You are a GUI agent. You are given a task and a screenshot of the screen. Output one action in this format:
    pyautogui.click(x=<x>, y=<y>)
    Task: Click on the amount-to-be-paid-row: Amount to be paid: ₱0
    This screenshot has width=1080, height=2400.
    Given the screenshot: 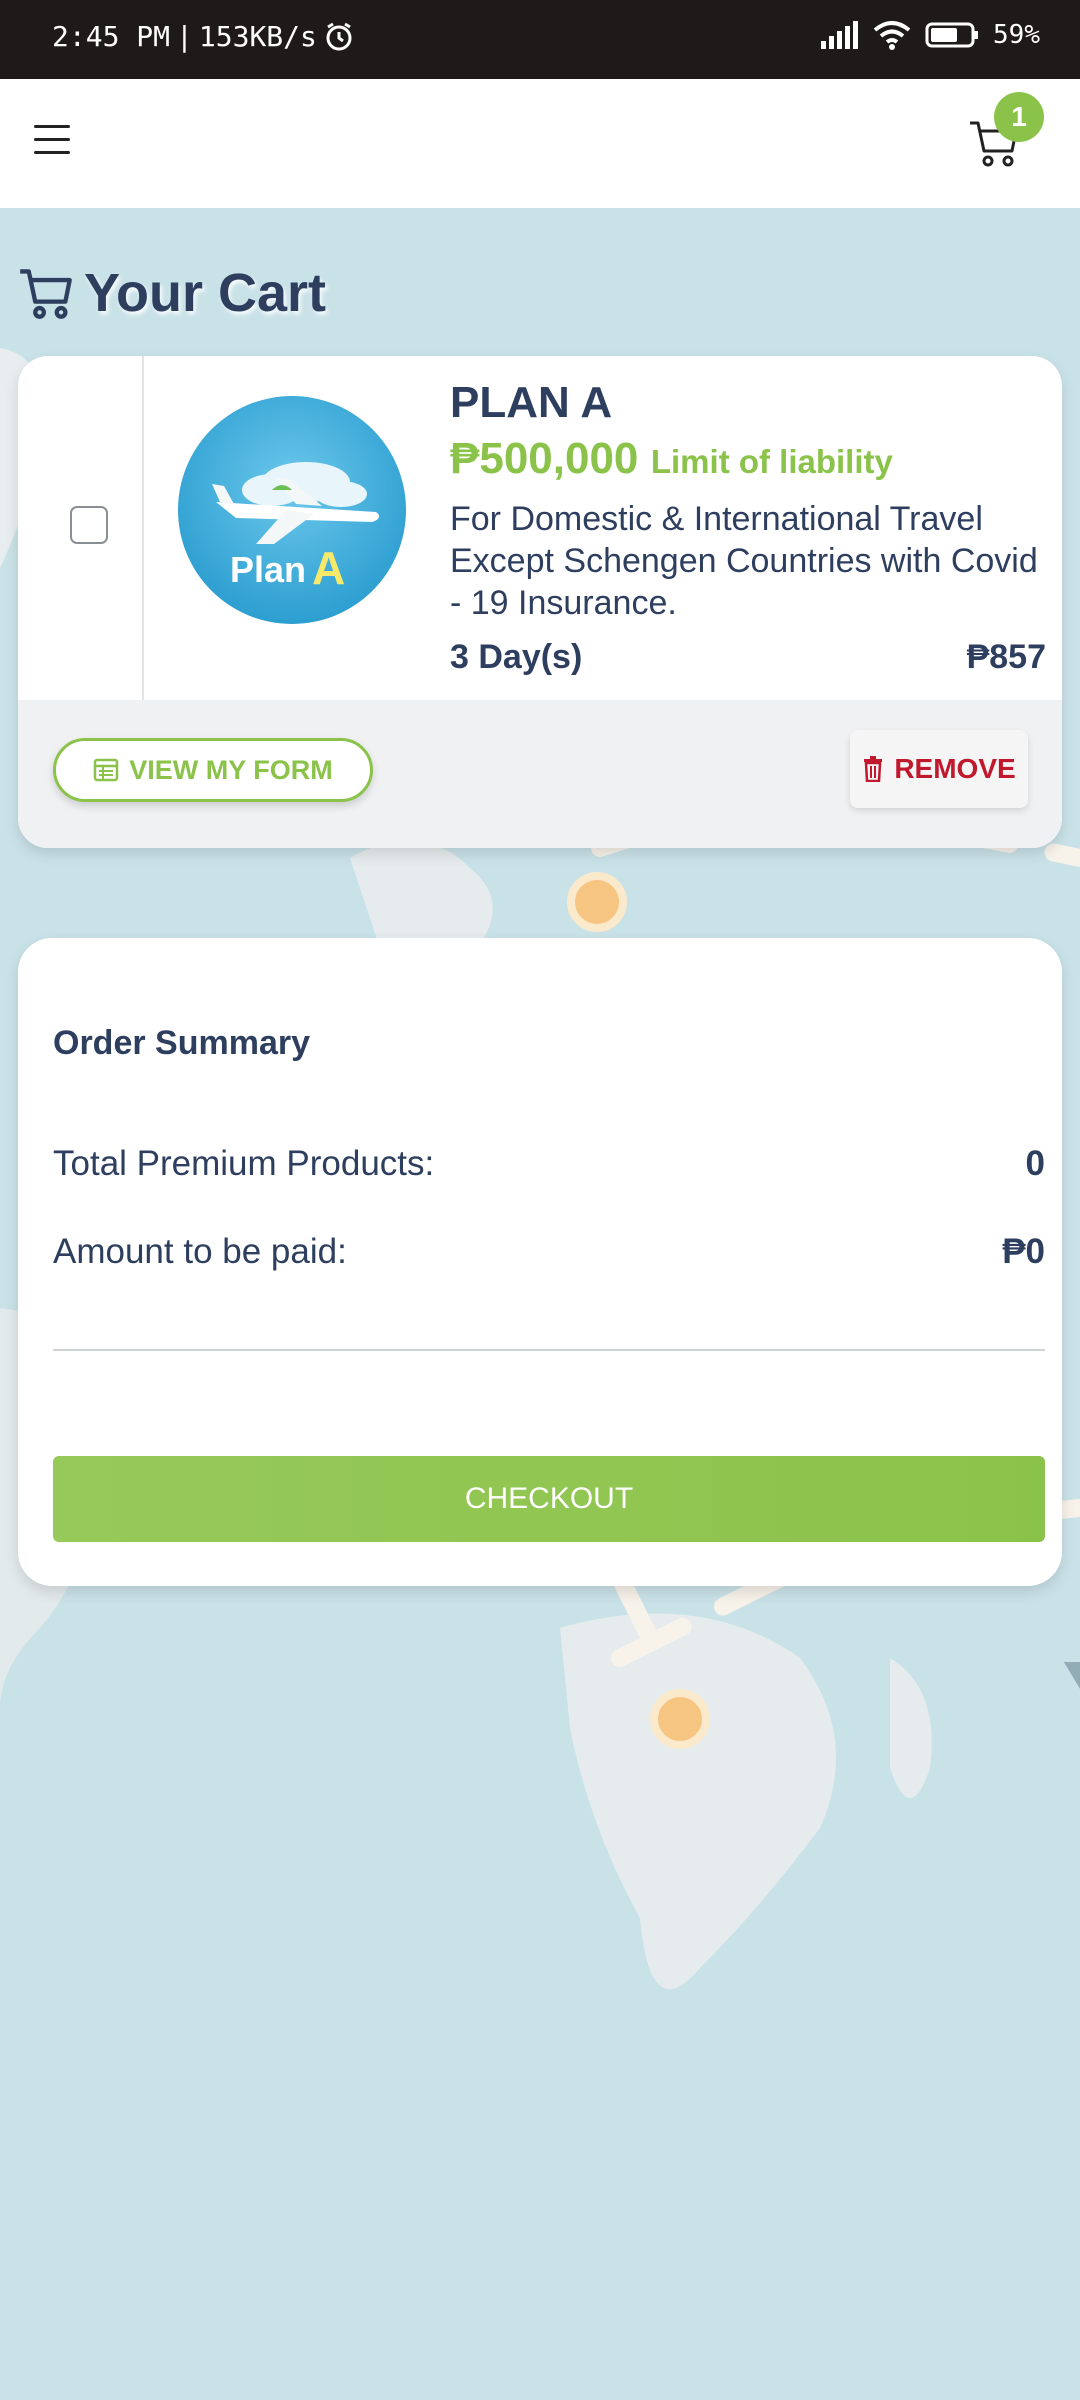 What is the action you would take?
    pyautogui.click(x=549, y=1252)
    